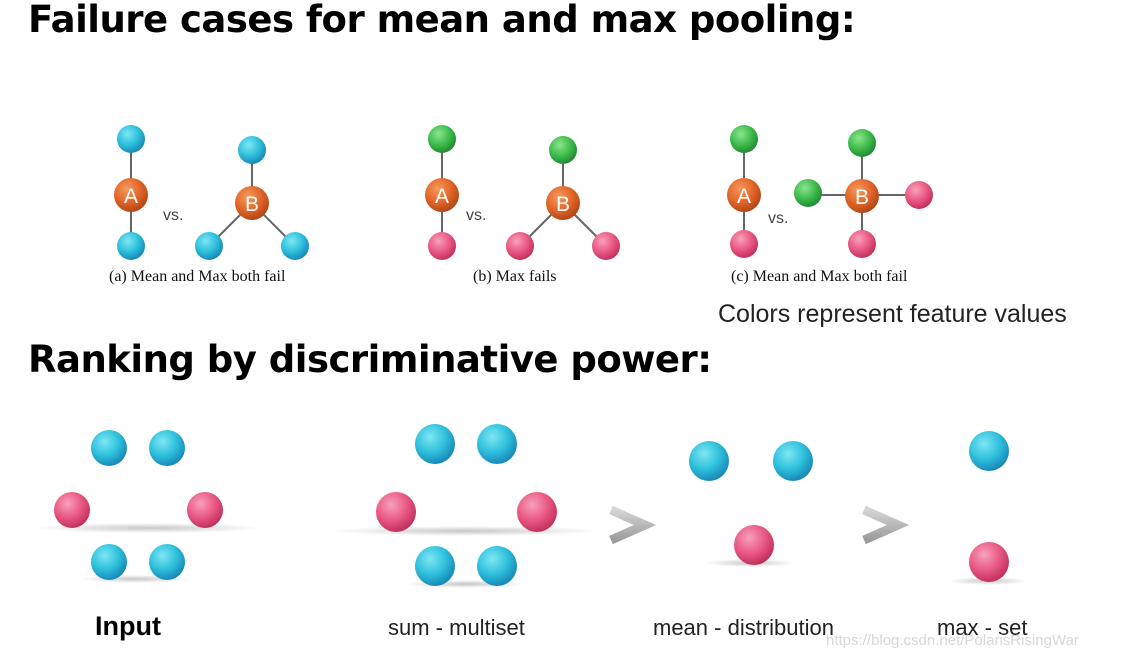 The height and width of the screenshot is (665, 1136). Describe the element at coordinates (522, 192) in the screenshot. I see `panel-b: A vs. B` at that location.